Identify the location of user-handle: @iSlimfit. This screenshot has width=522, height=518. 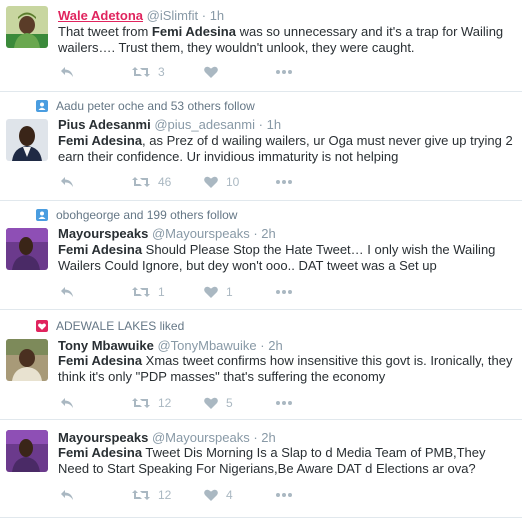
(172, 15).